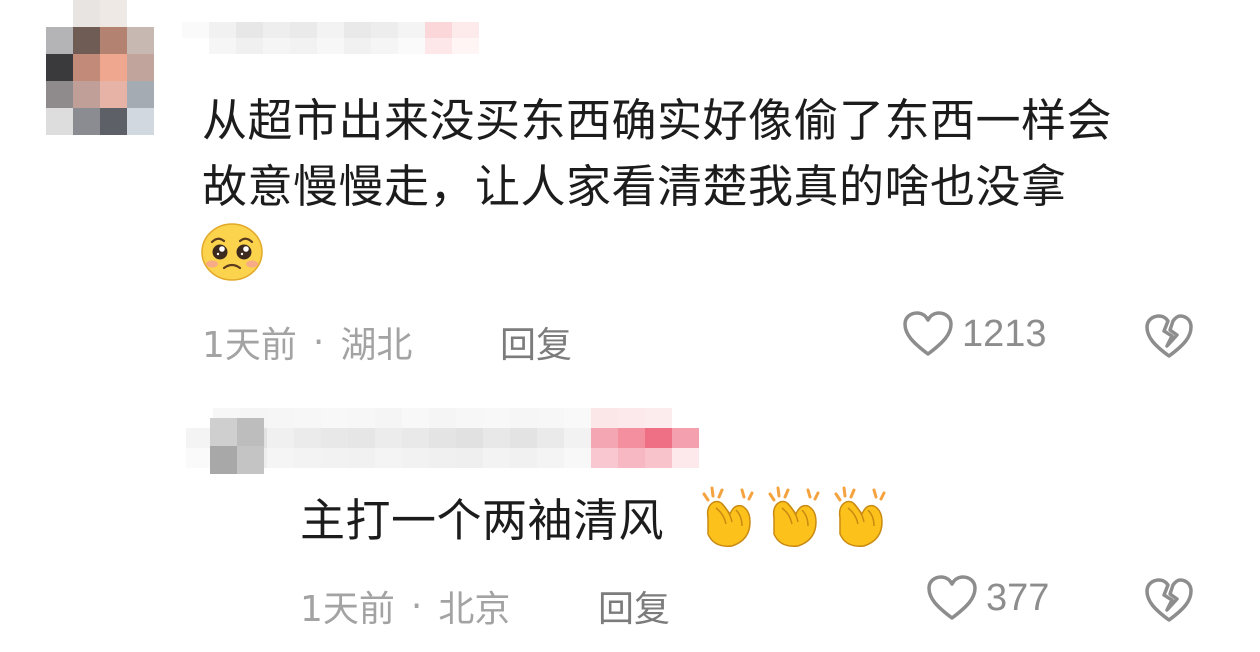 This screenshot has height=652, width=1260. What do you see at coordinates (634, 186) in the screenshot?
I see `comment-text-line: 故意慢慢走，让人家看清楚我真的啥也没拿` at bounding box center [634, 186].